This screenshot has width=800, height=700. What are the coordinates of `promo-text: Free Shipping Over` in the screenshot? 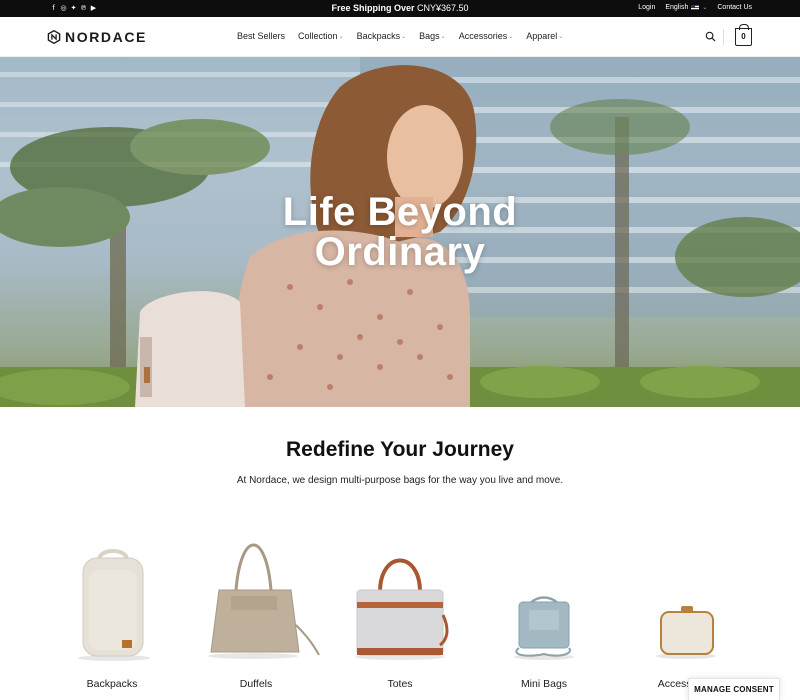 It's located at (373, 8).